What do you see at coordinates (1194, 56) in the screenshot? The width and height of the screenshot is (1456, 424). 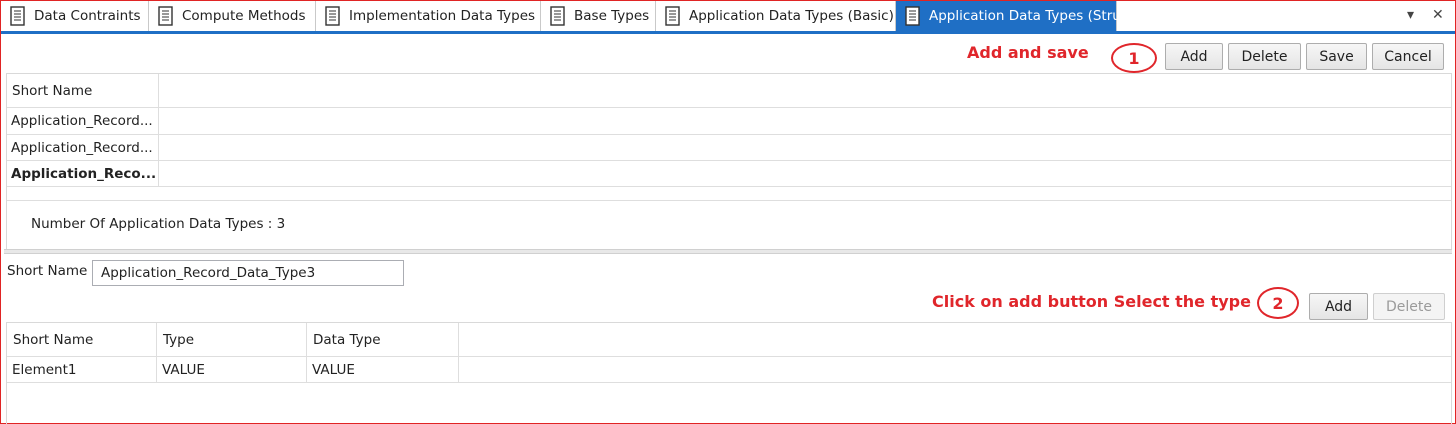 I see `add-button: Add` at bounding box center [1194, 56].